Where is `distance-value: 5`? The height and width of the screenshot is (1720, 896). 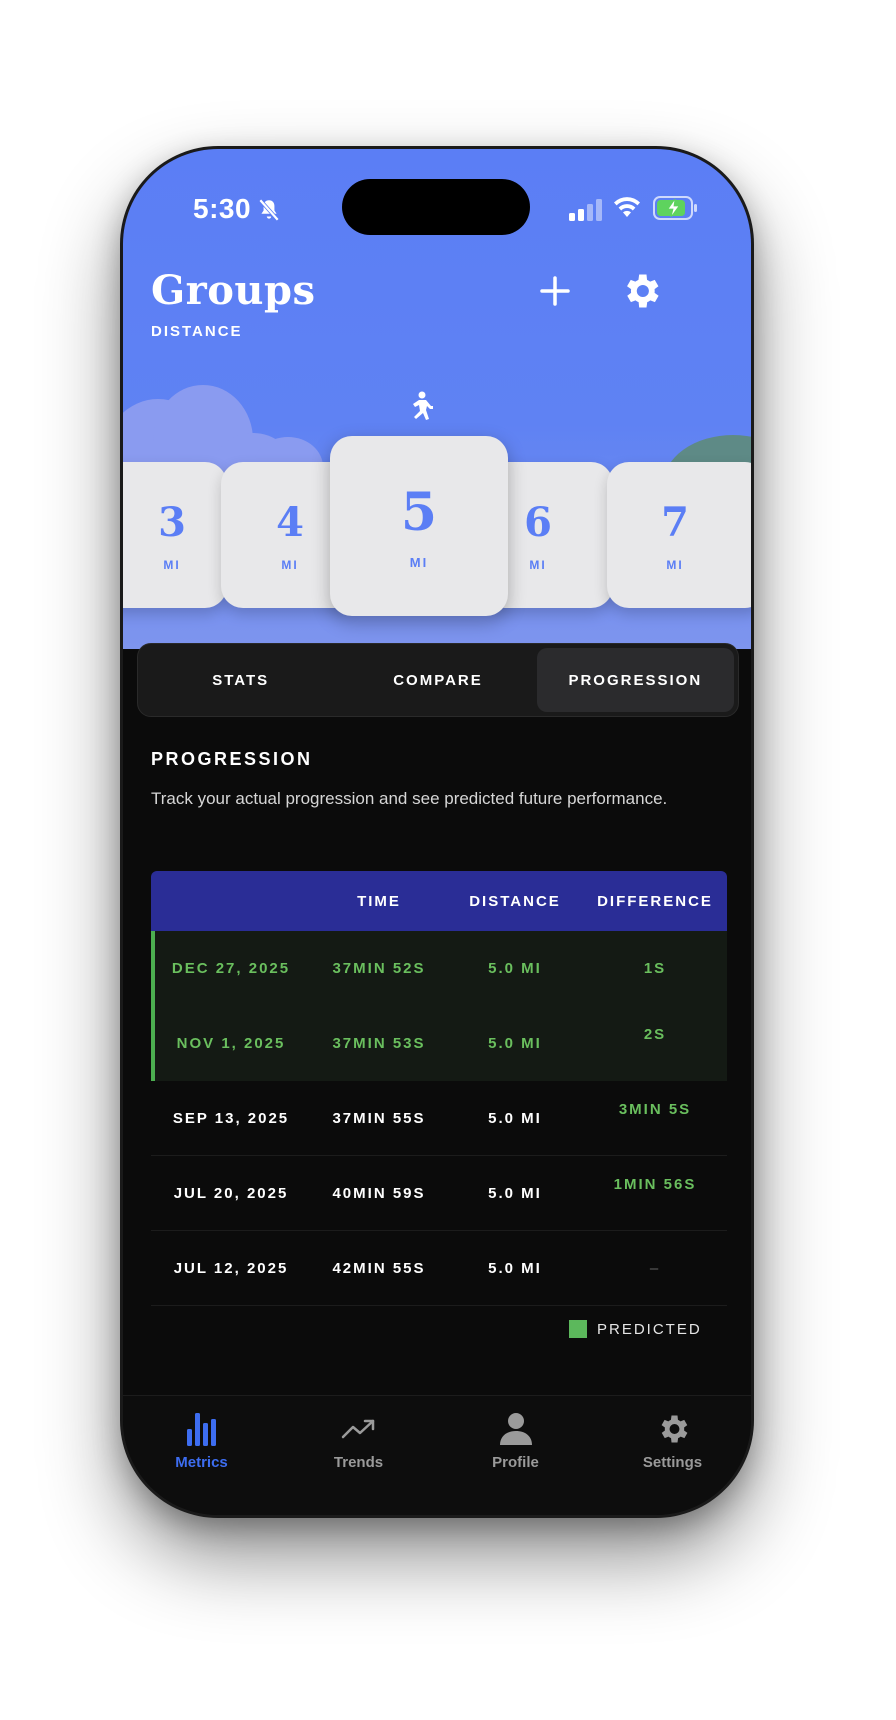 distance-value: 5 is located at coordinates (419, 512).